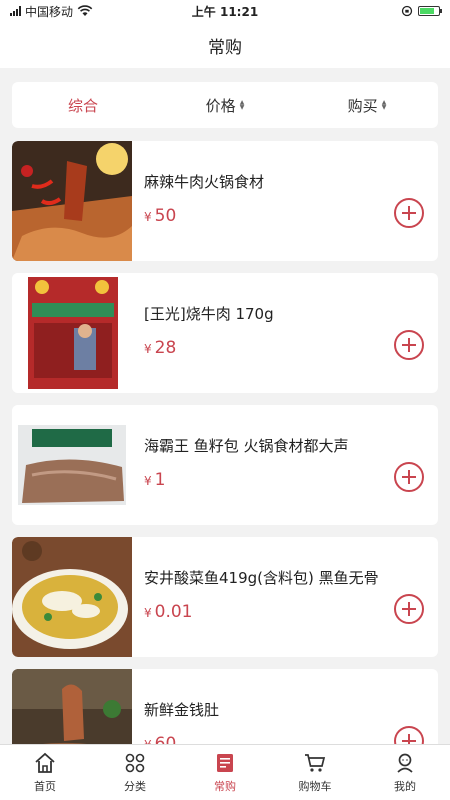  I want to click on sort-price-label: 价格, so click(220, 105).